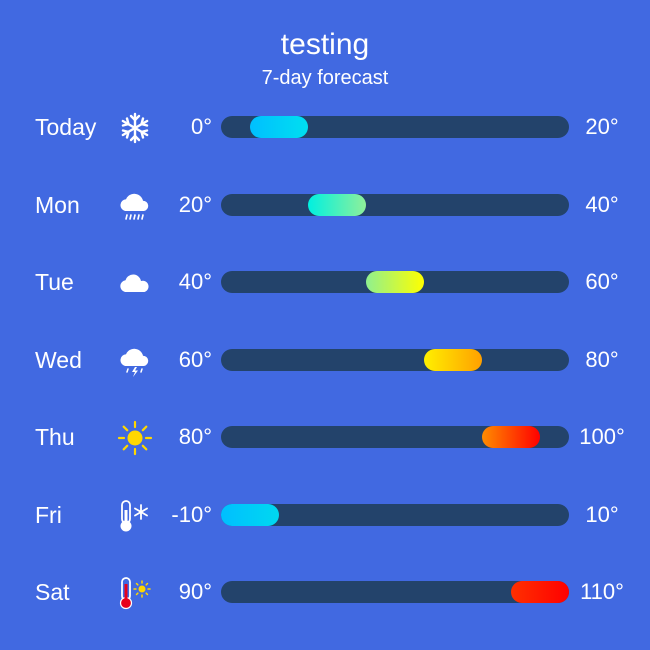 The width and height of the screenshot is (650, 650). What do you see at coordinates (325, 44) in the screenshot?
I see `page-title: testing` at bounding box center [325, 44].